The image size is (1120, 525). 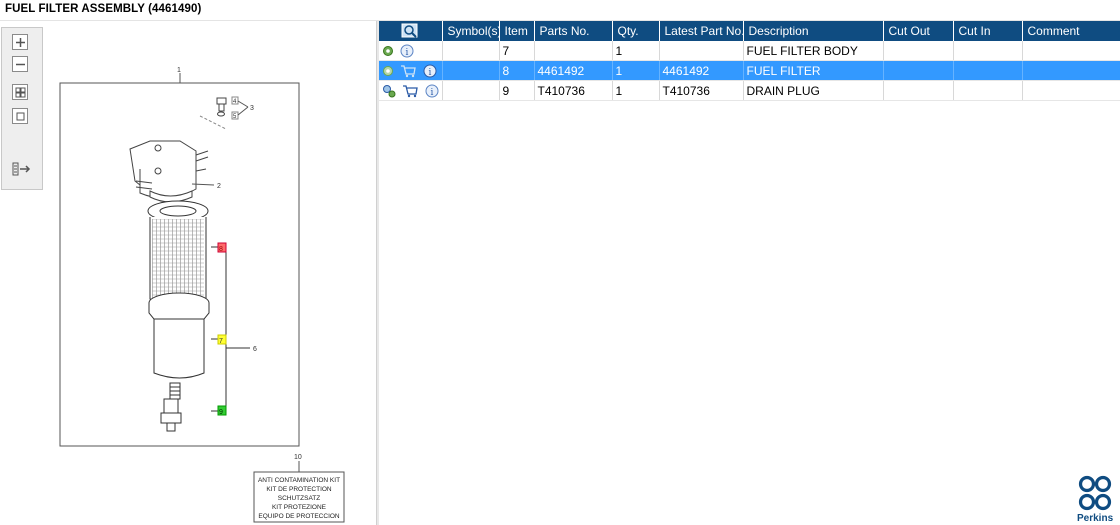 I want to click on window-title: FUEL FILTER ASSEMBLY (4461490), so click(x=103, y=9).